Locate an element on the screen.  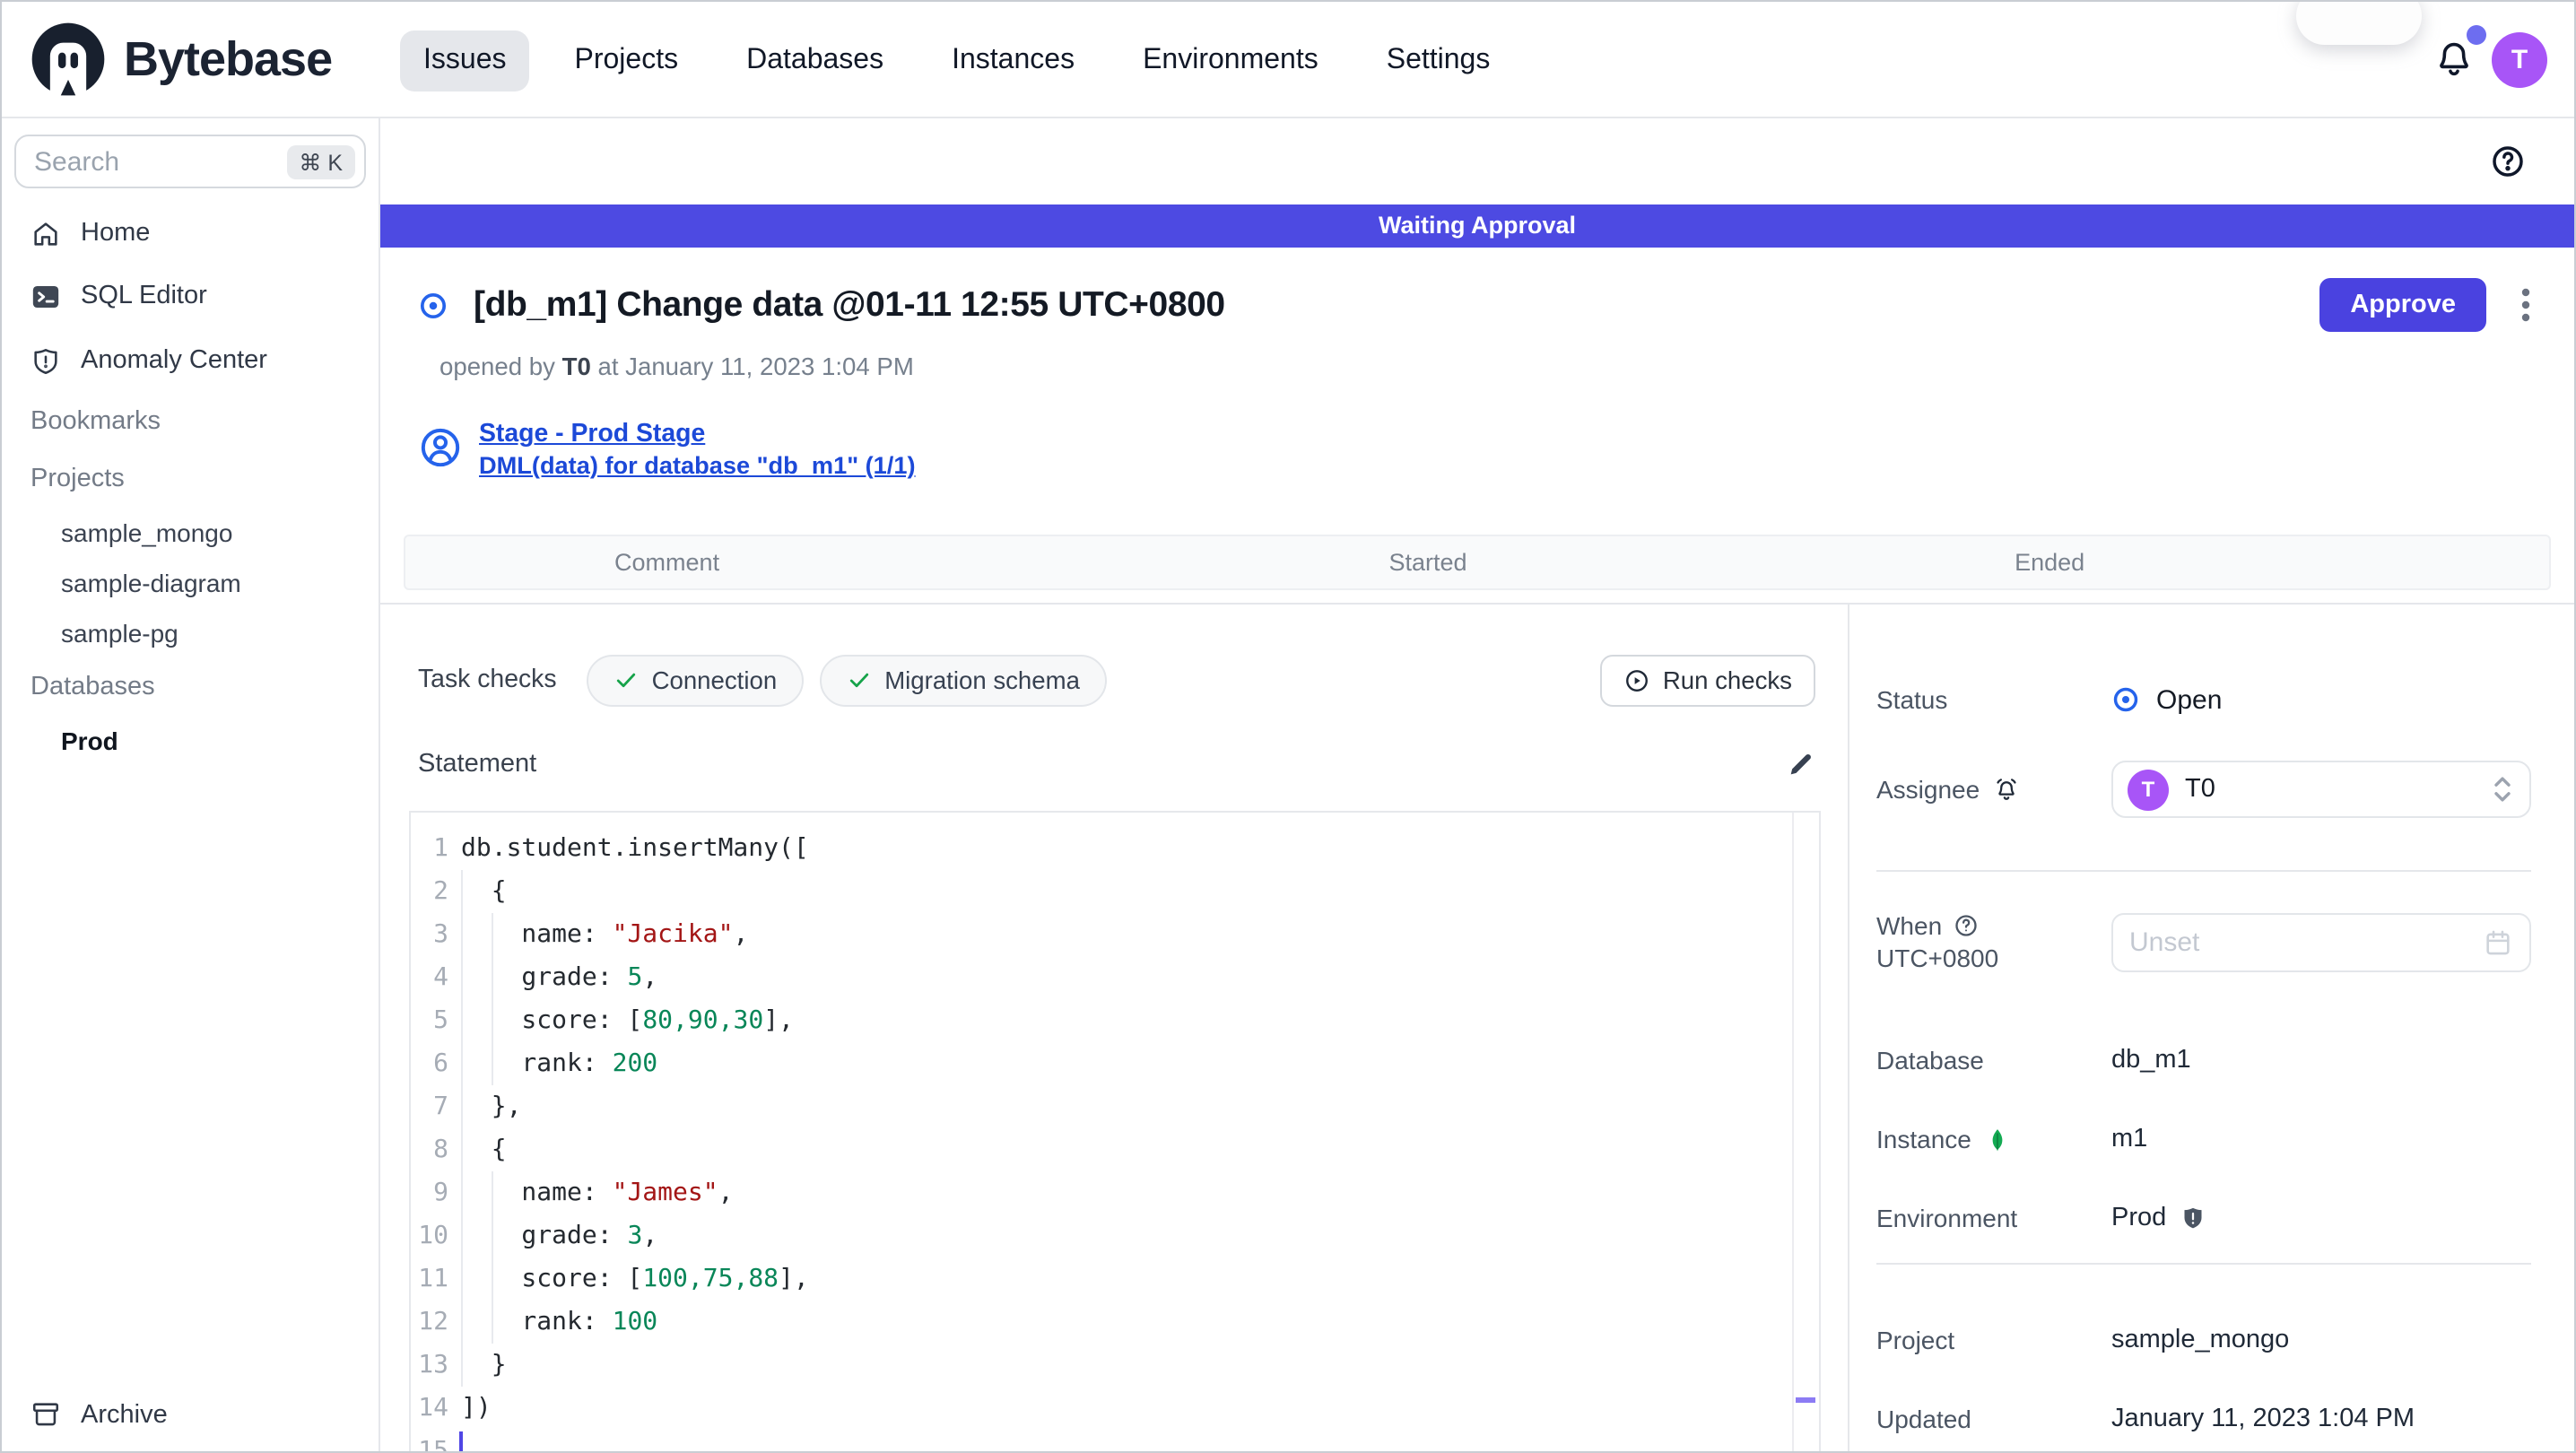
code-plain: grade: is located at coordinates (544, 1236).